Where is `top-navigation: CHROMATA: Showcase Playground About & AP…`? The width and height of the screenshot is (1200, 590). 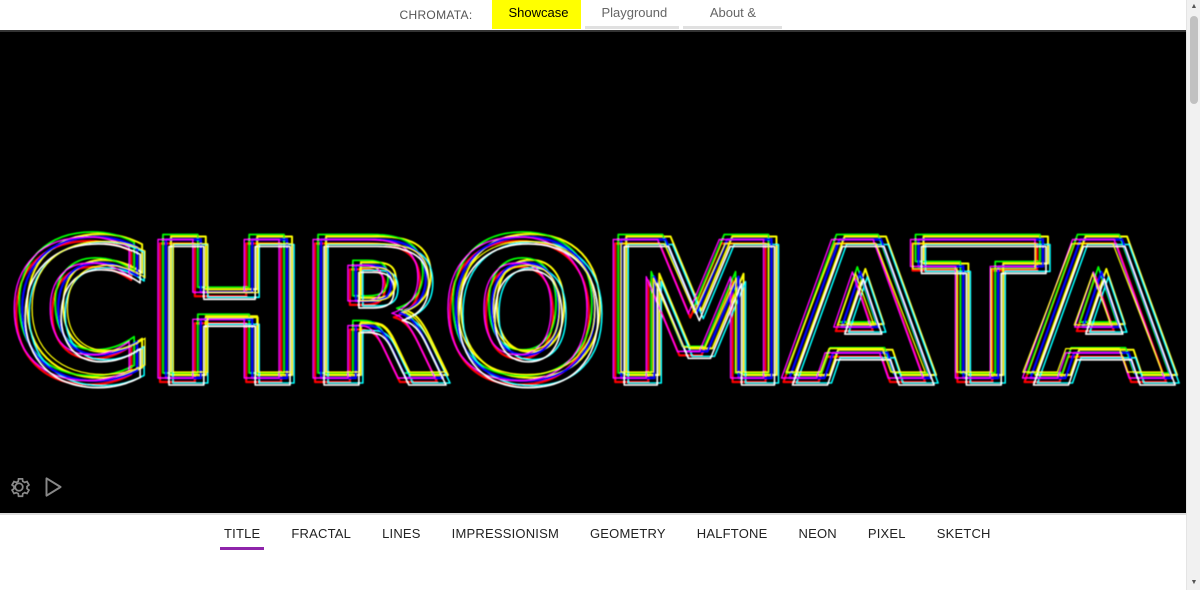
top-navigation: CHROMATA: Showcase Playground About & AP… is located at coordinates (593, 23).